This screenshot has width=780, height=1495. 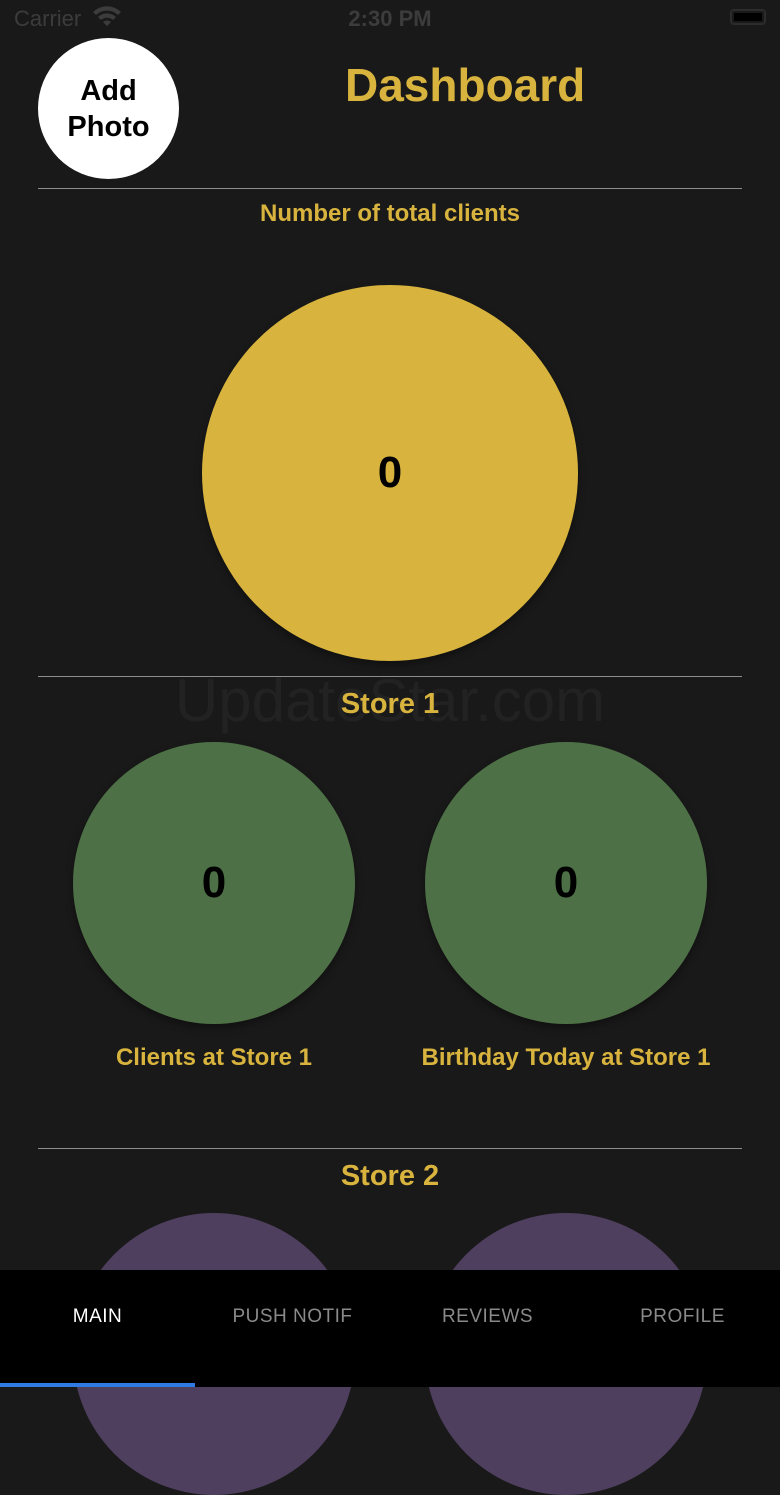 What do you see at coordinates (97, 1328) in the screenshot?
I see `tab-main: MAIN` at bounding box center [97, 1328].